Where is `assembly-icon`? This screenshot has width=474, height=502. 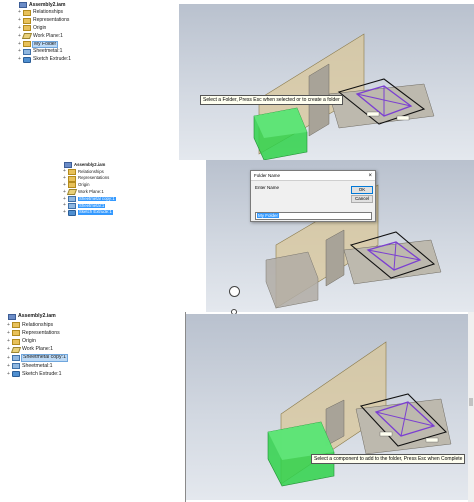 assembly-icon is located at coordinates (68, 165).